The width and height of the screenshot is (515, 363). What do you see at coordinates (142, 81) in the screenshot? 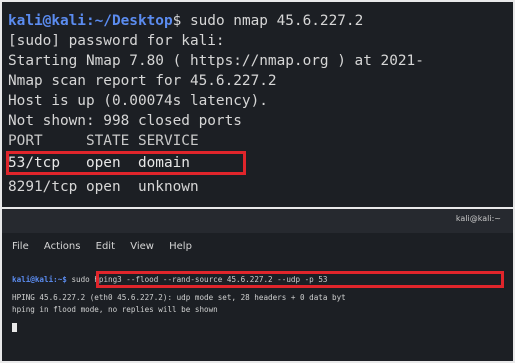
I see `scan-report-line: Nmap scan report for 45.6.227.2` at bounding box center [142, 81].